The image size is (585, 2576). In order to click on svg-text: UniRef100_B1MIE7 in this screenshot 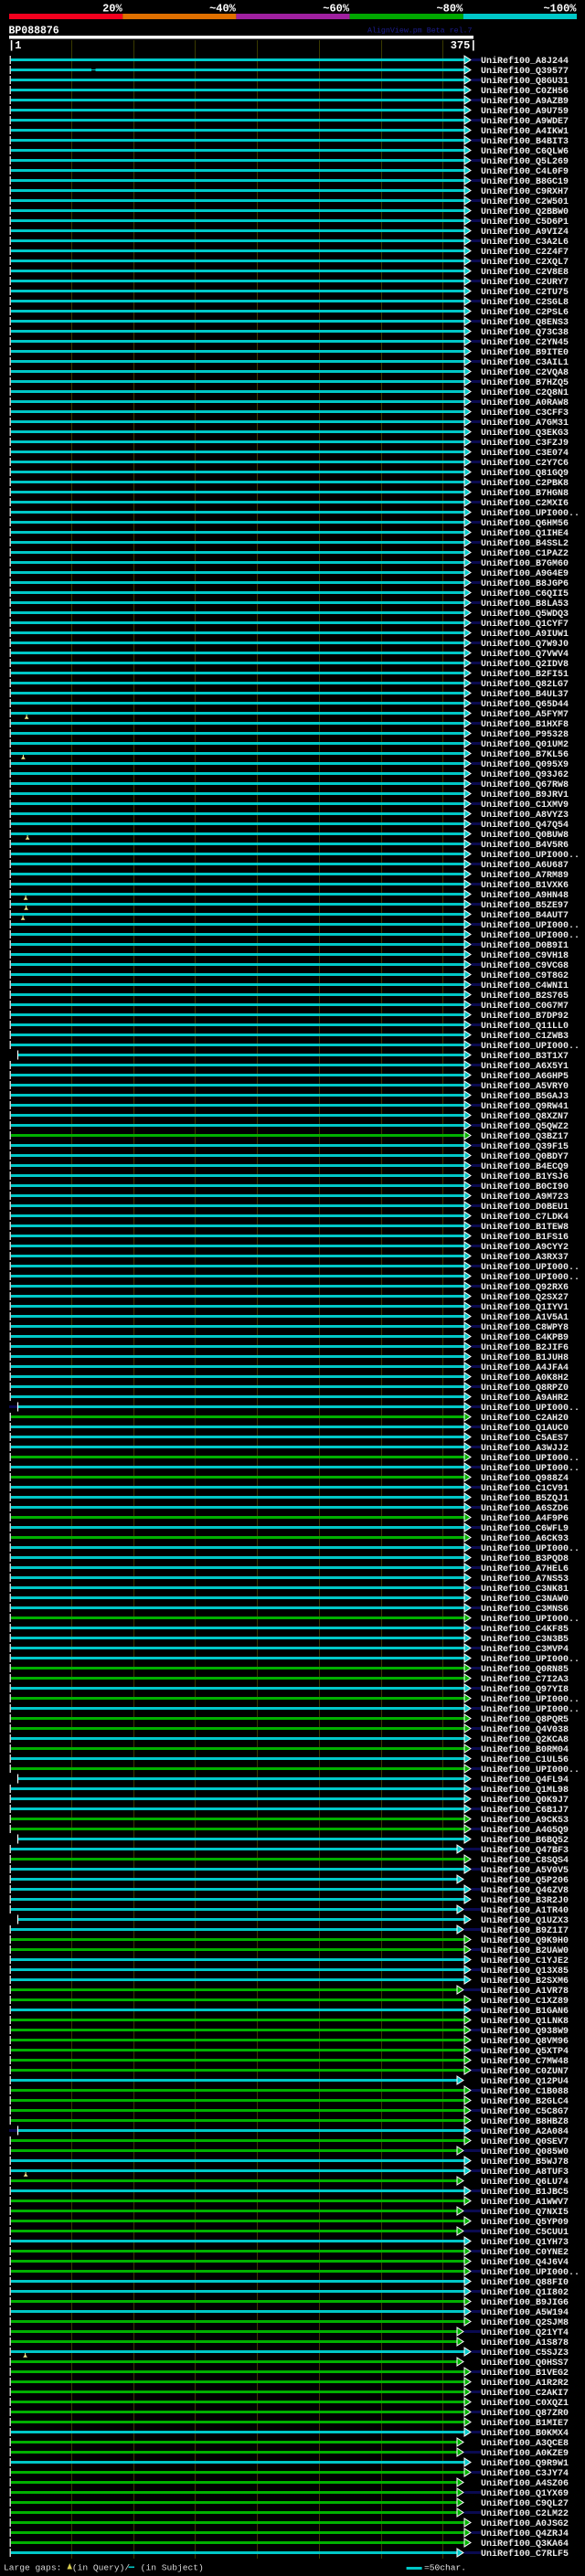, I will do `click(525, 2423)`.